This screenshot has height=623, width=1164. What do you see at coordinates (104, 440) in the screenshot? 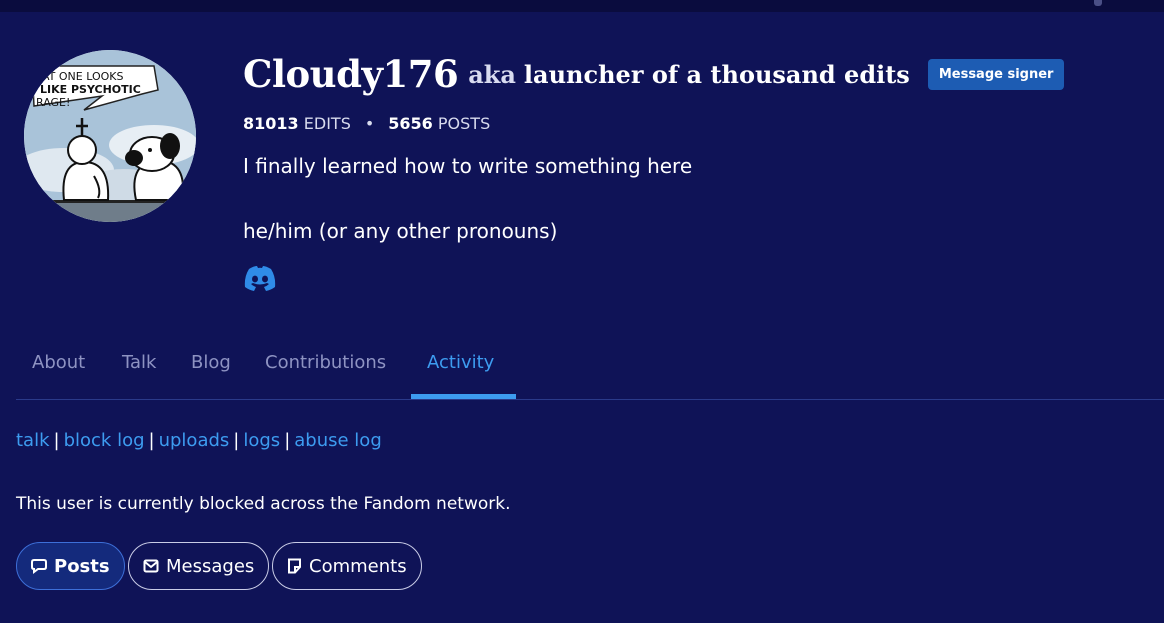
I see `link-block-log: block log` at bounding box center [104, 440].